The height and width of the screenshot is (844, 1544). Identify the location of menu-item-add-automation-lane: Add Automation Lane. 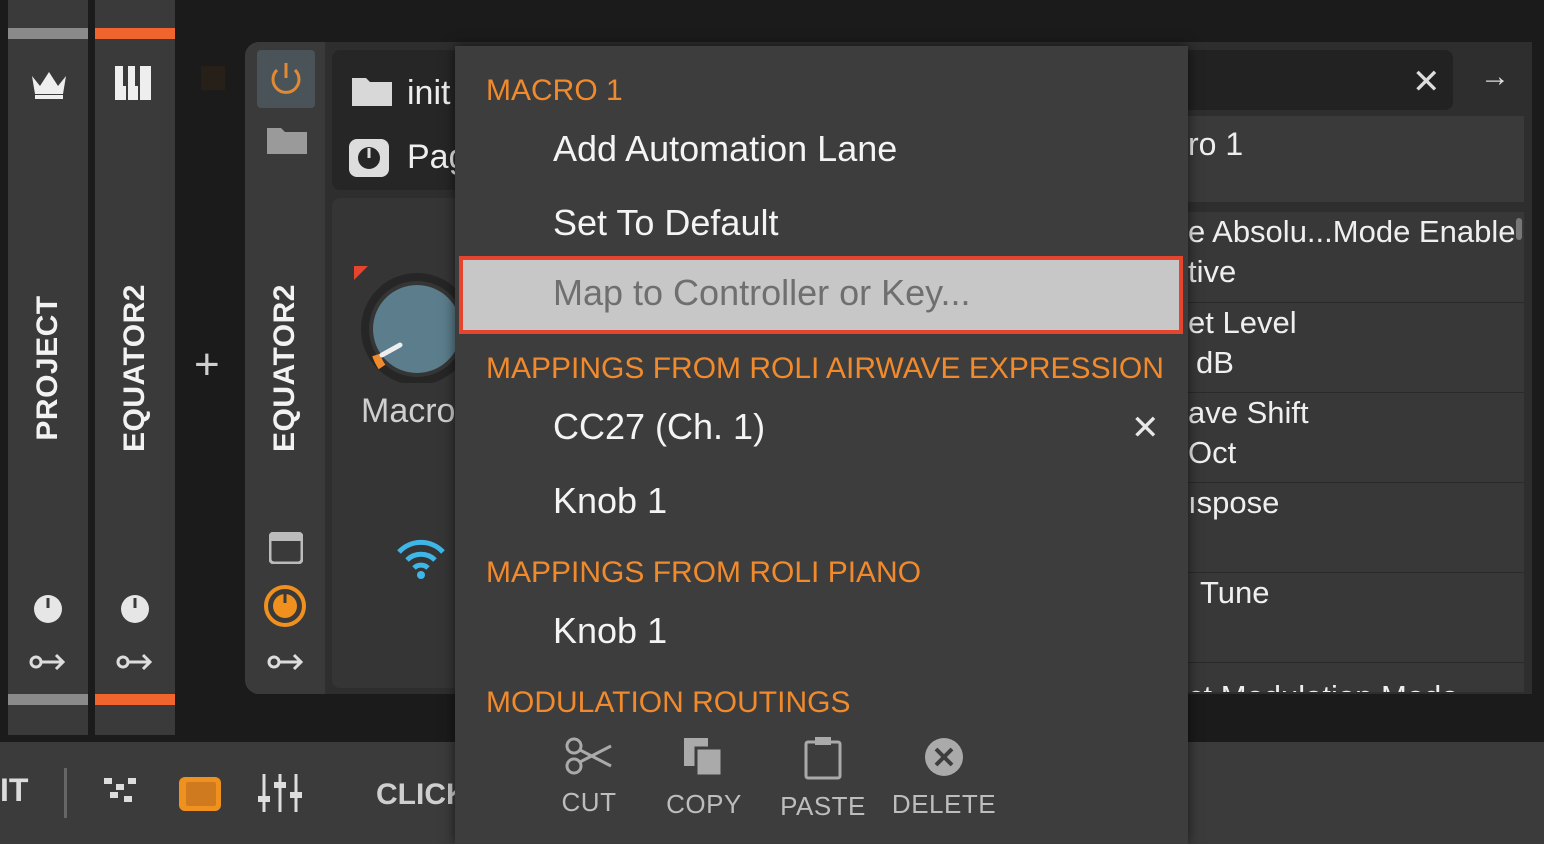
(725, 149).